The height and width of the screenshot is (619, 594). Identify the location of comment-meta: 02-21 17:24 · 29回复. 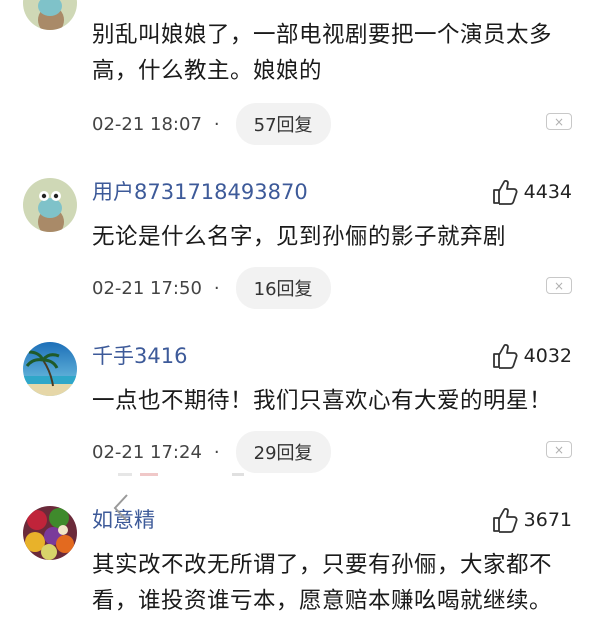
(211, 452).